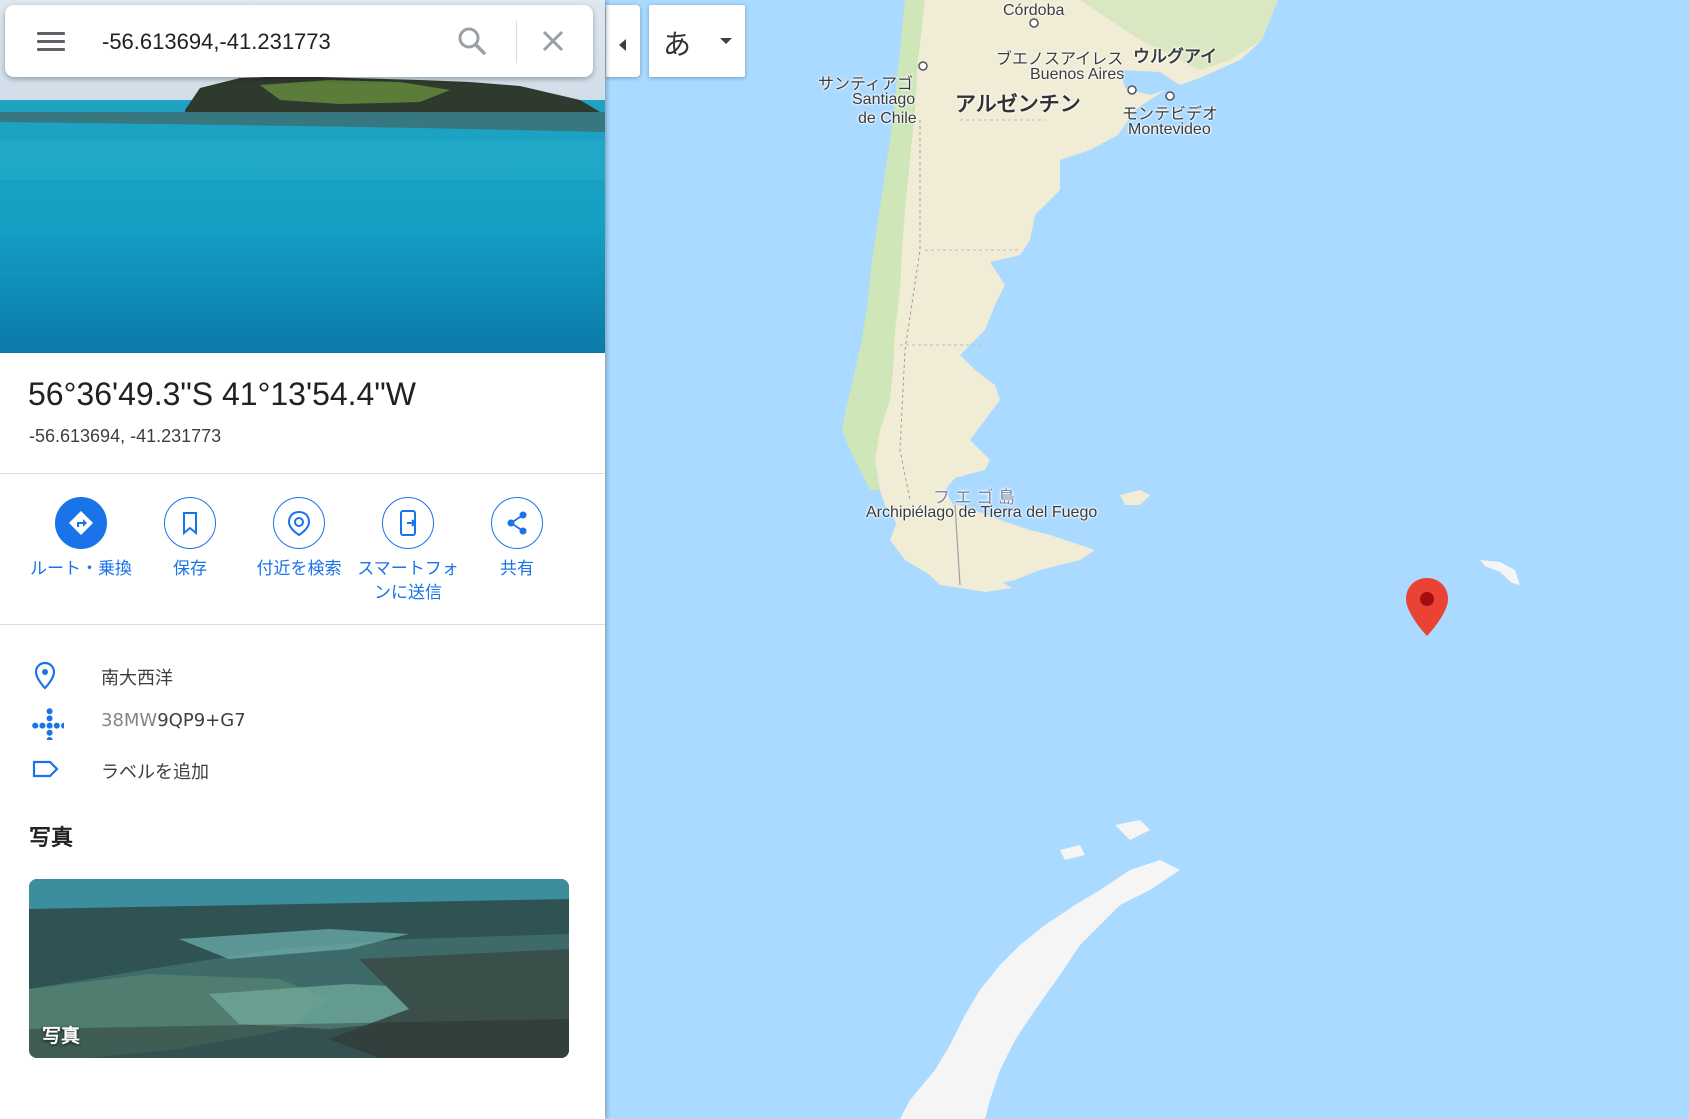 The image size is (1689, 1119). Describe the element at coordinates (1427, 607) in the screenshot. I see `location-pin-icon` at that location.